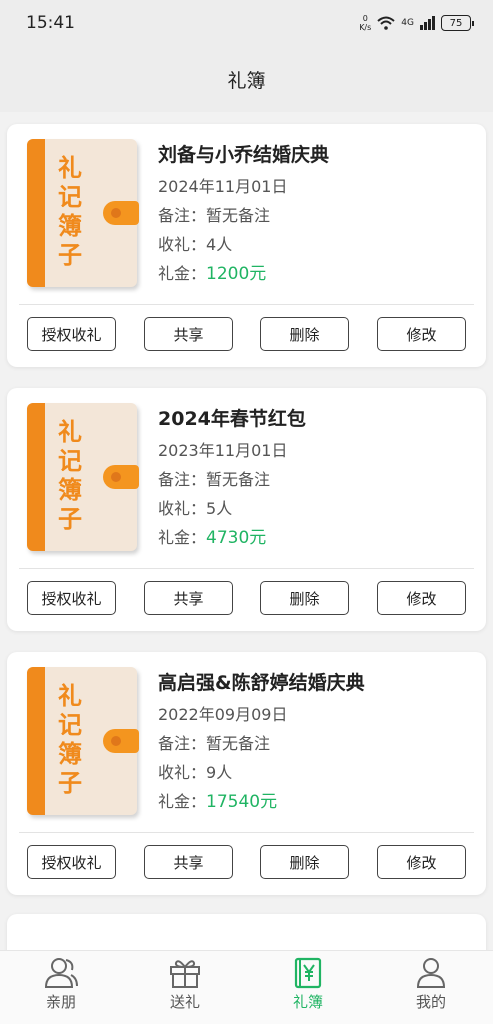 This screenshot has height=1024, width=493. Describe the element at coordinates (416, 23) in the screenshot. I see `status-icons: 0 K/s 4G 75` at that location.